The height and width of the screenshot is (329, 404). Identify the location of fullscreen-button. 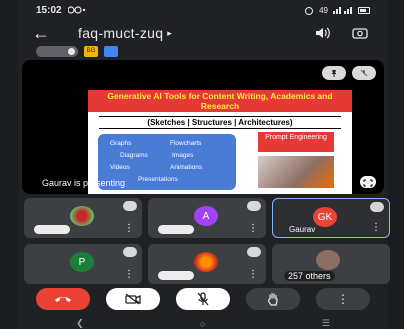
(368, 182).